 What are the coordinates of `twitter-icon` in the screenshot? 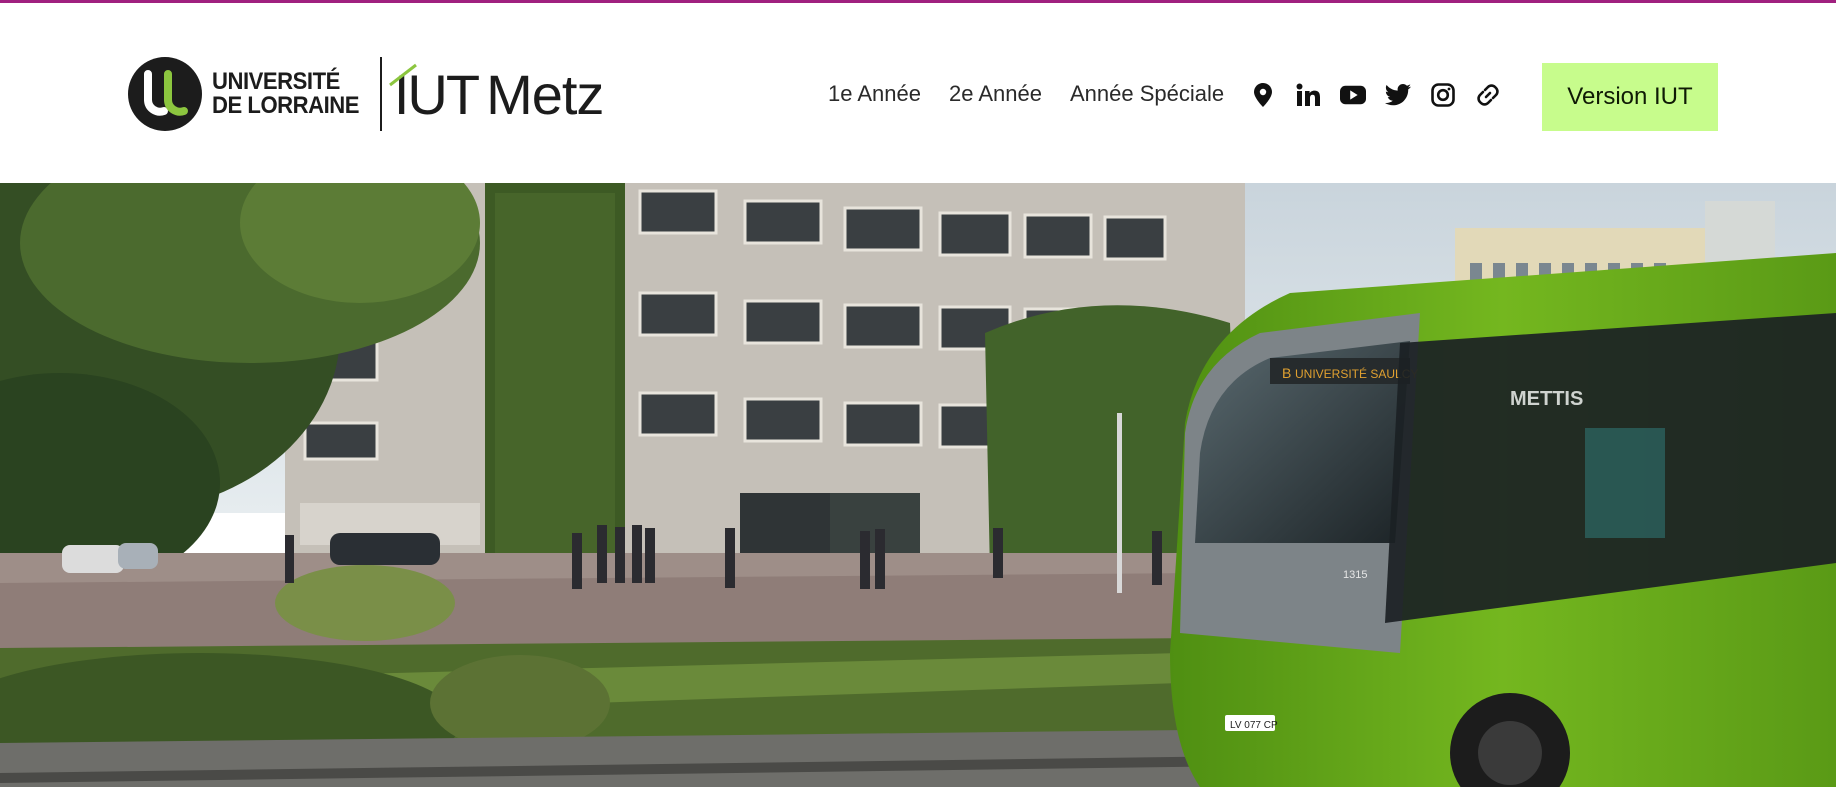 It's located at (1398, 95).